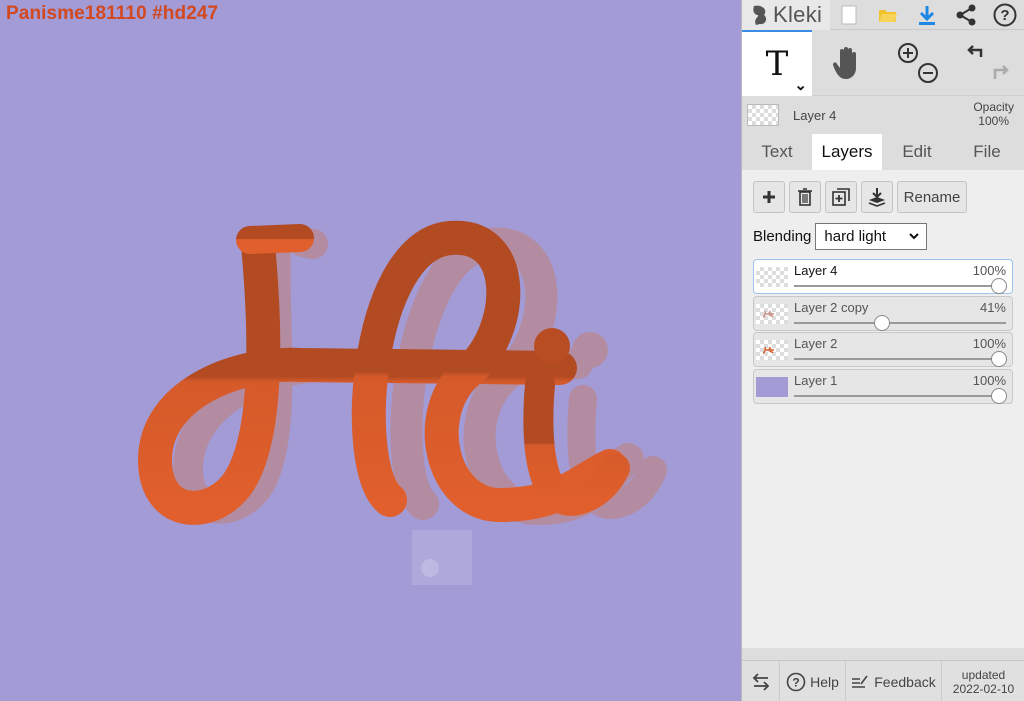 This screenshot has height=701, width=1024. I want to click on help-label: Help, so click(824, 681).